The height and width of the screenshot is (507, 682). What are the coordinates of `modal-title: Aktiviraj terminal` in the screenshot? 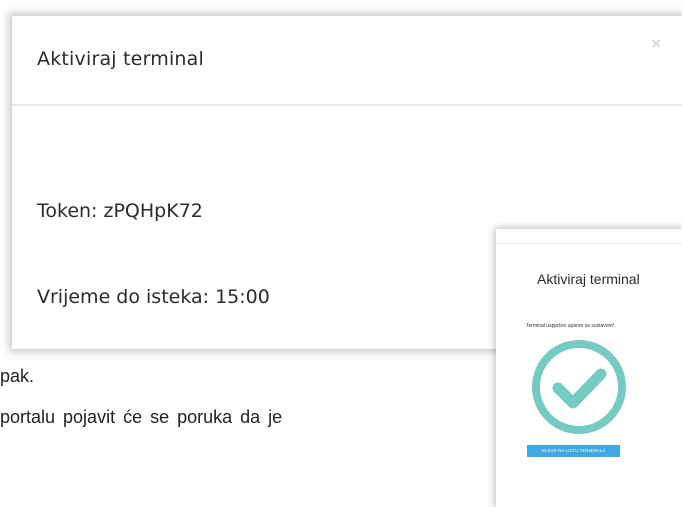 It's located at (120, 59).